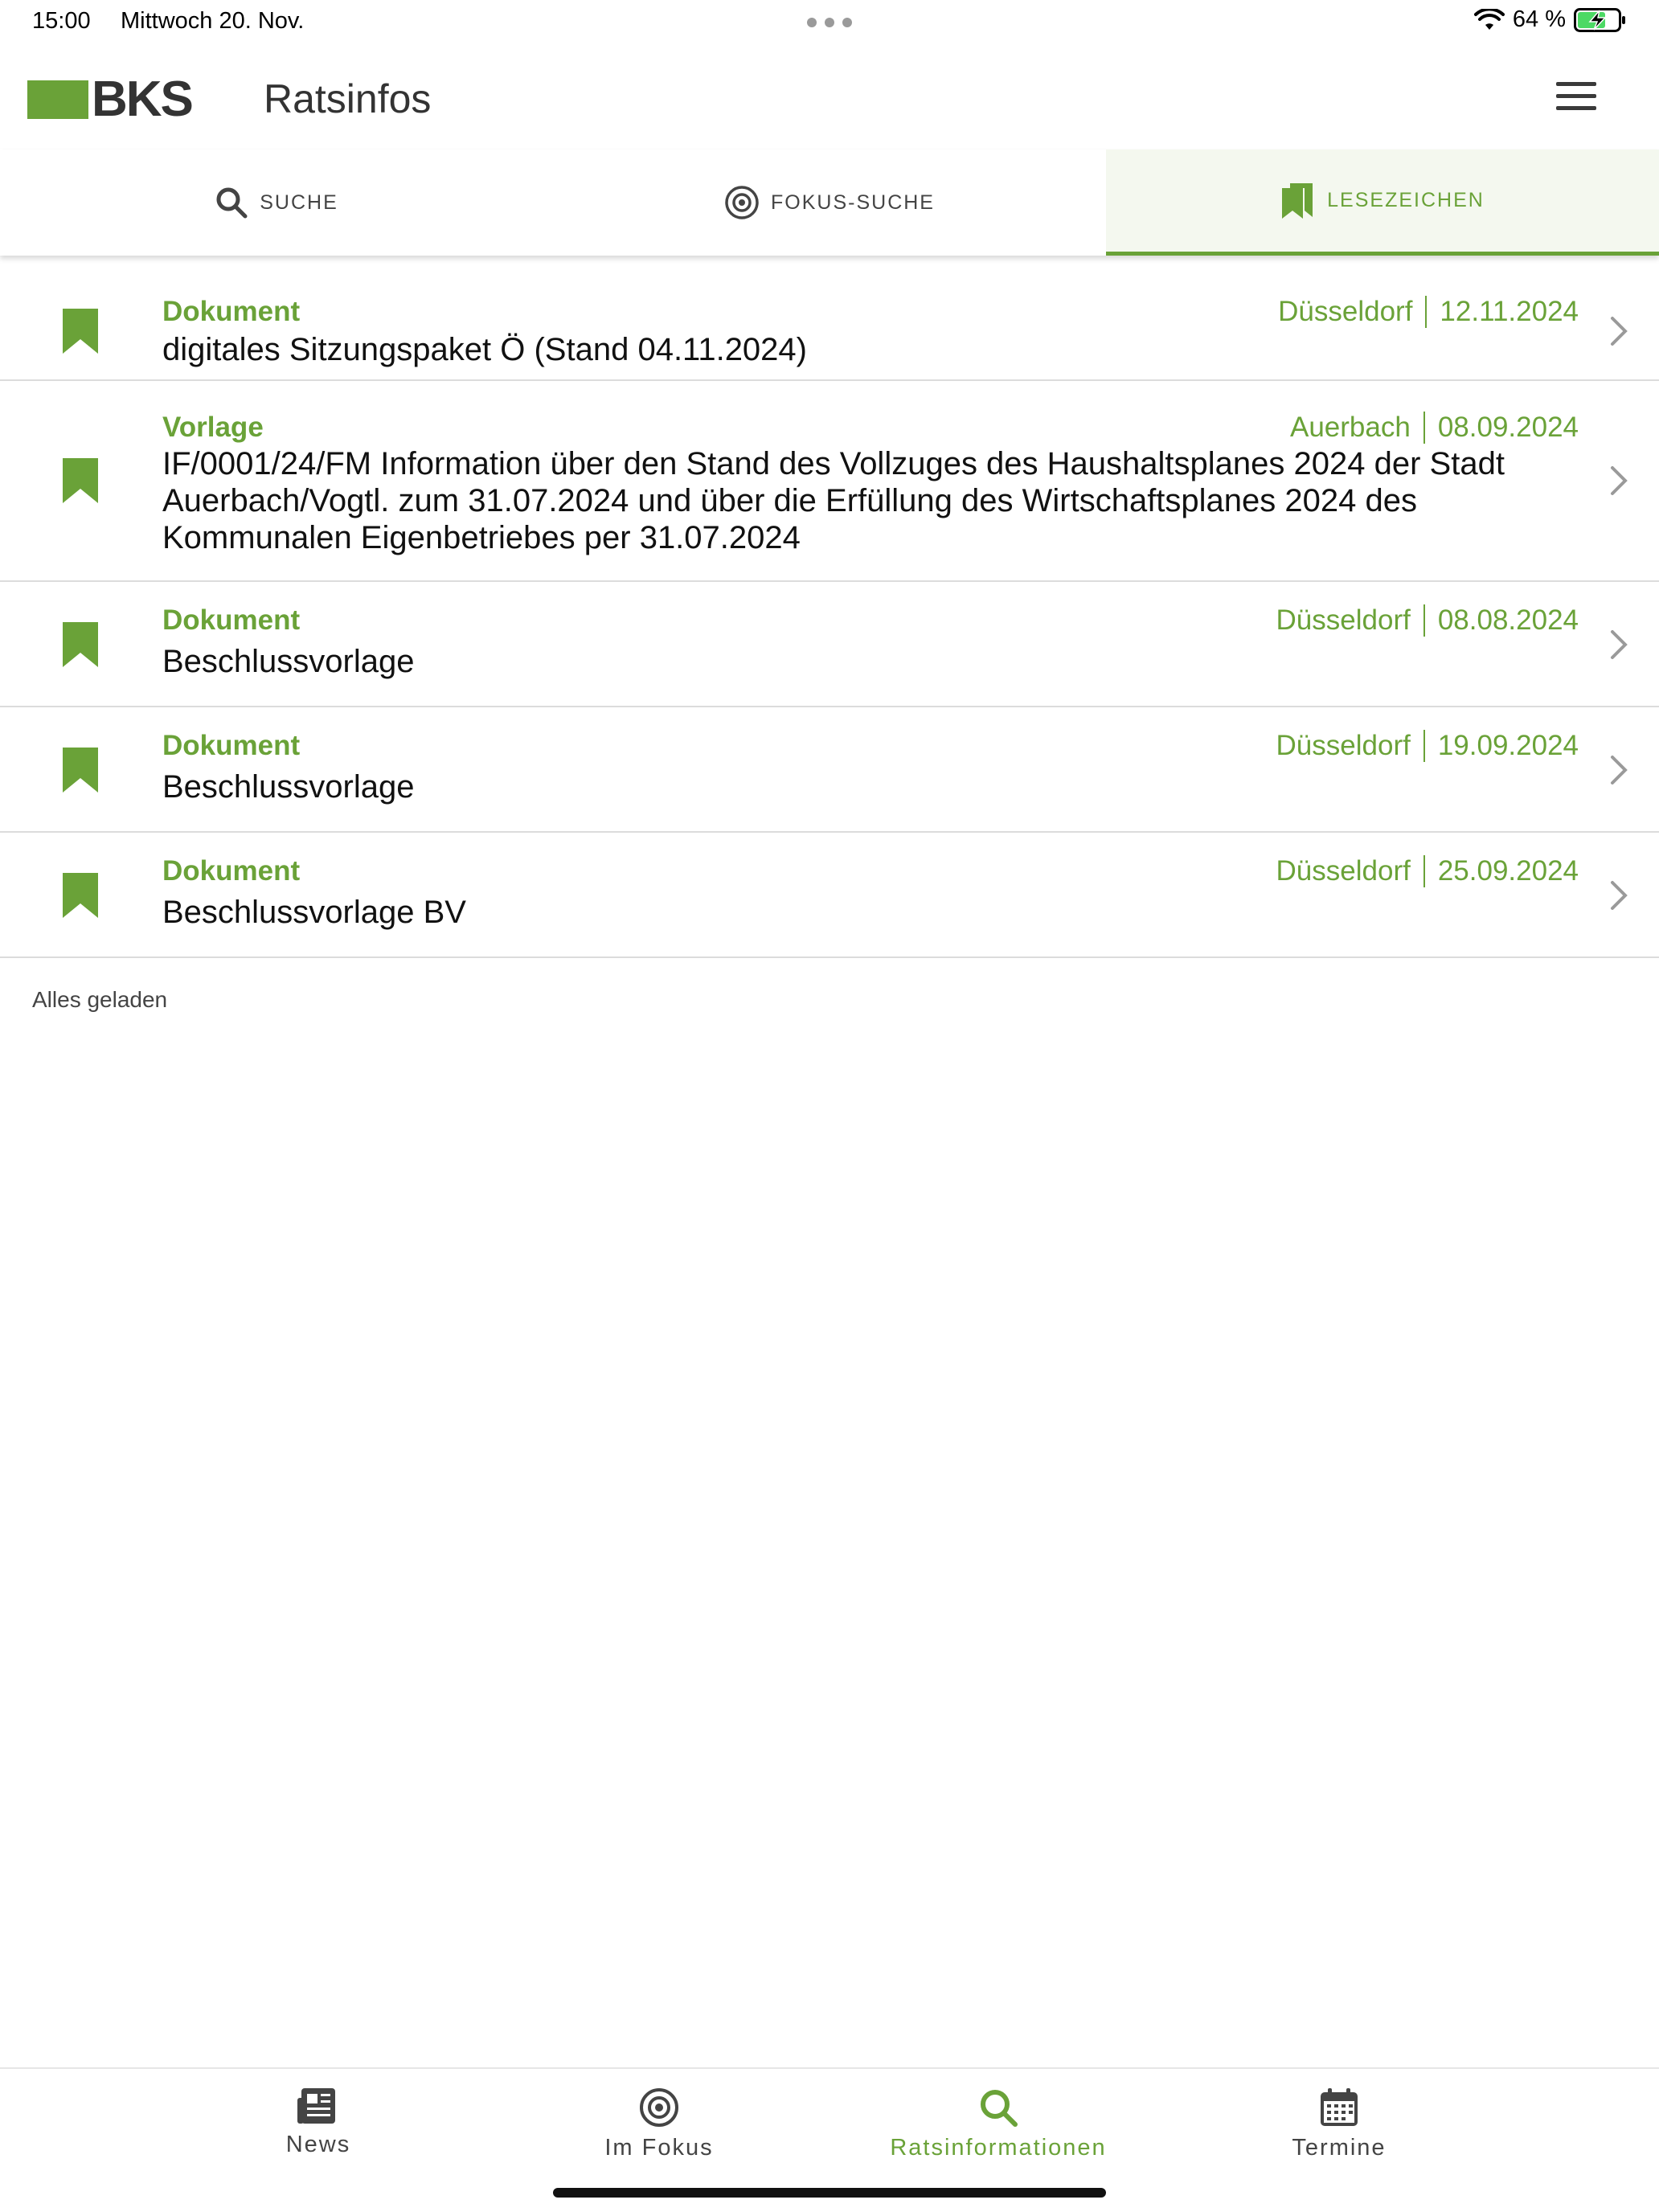 This screenshot has height=2212, width=1659. I want to click on tab-bar: SUCHE FOKUS-SUCHE LESEZEICHEN, so click(829, 203).